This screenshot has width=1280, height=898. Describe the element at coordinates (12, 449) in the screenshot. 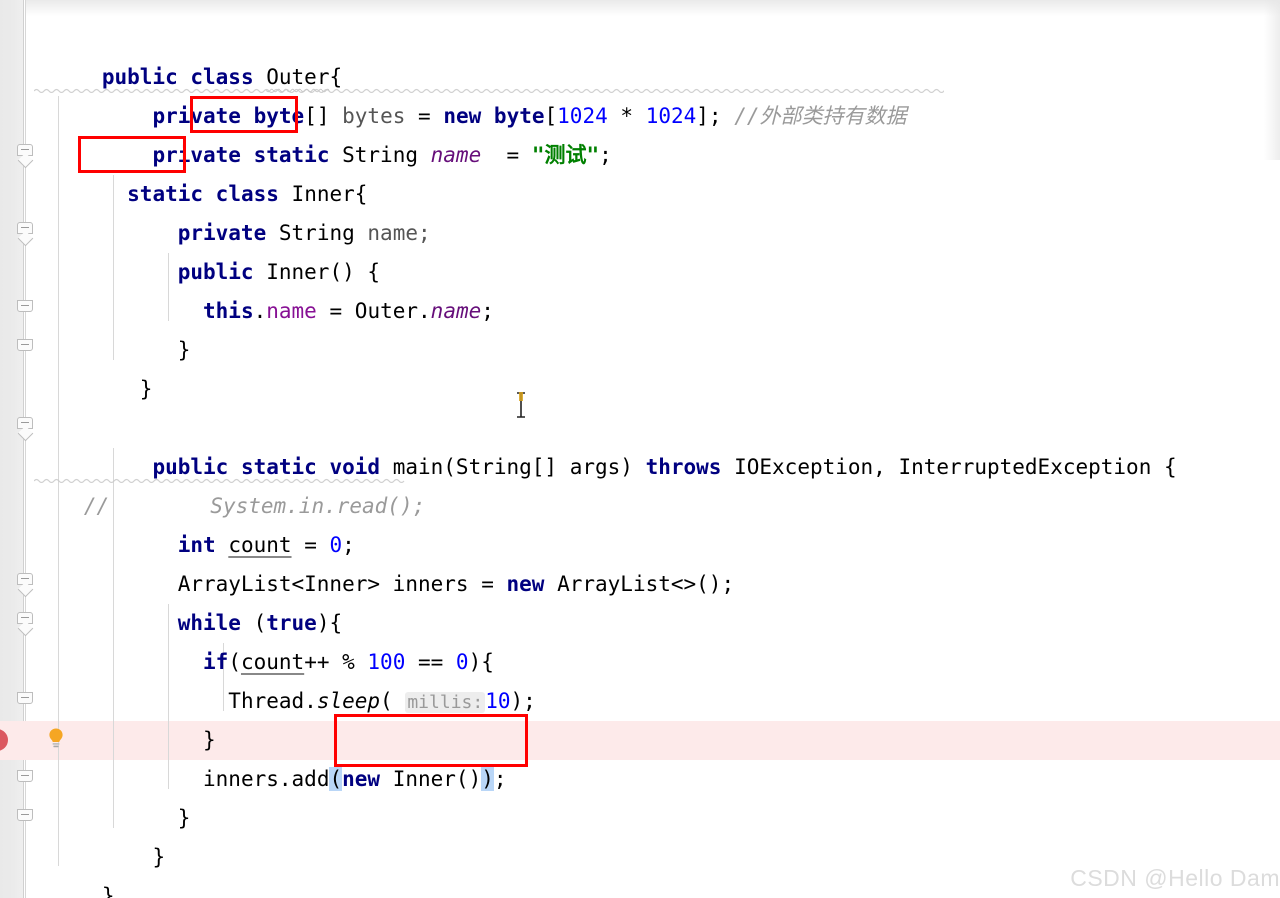

I see `editor-gutter` at that location.